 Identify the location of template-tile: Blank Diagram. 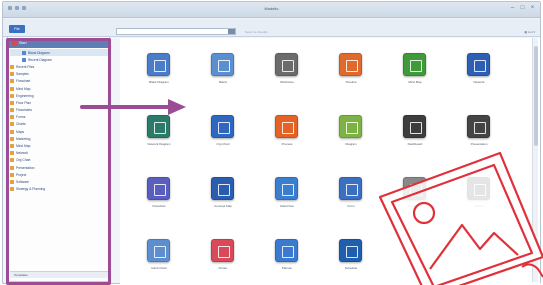
(159, 67).